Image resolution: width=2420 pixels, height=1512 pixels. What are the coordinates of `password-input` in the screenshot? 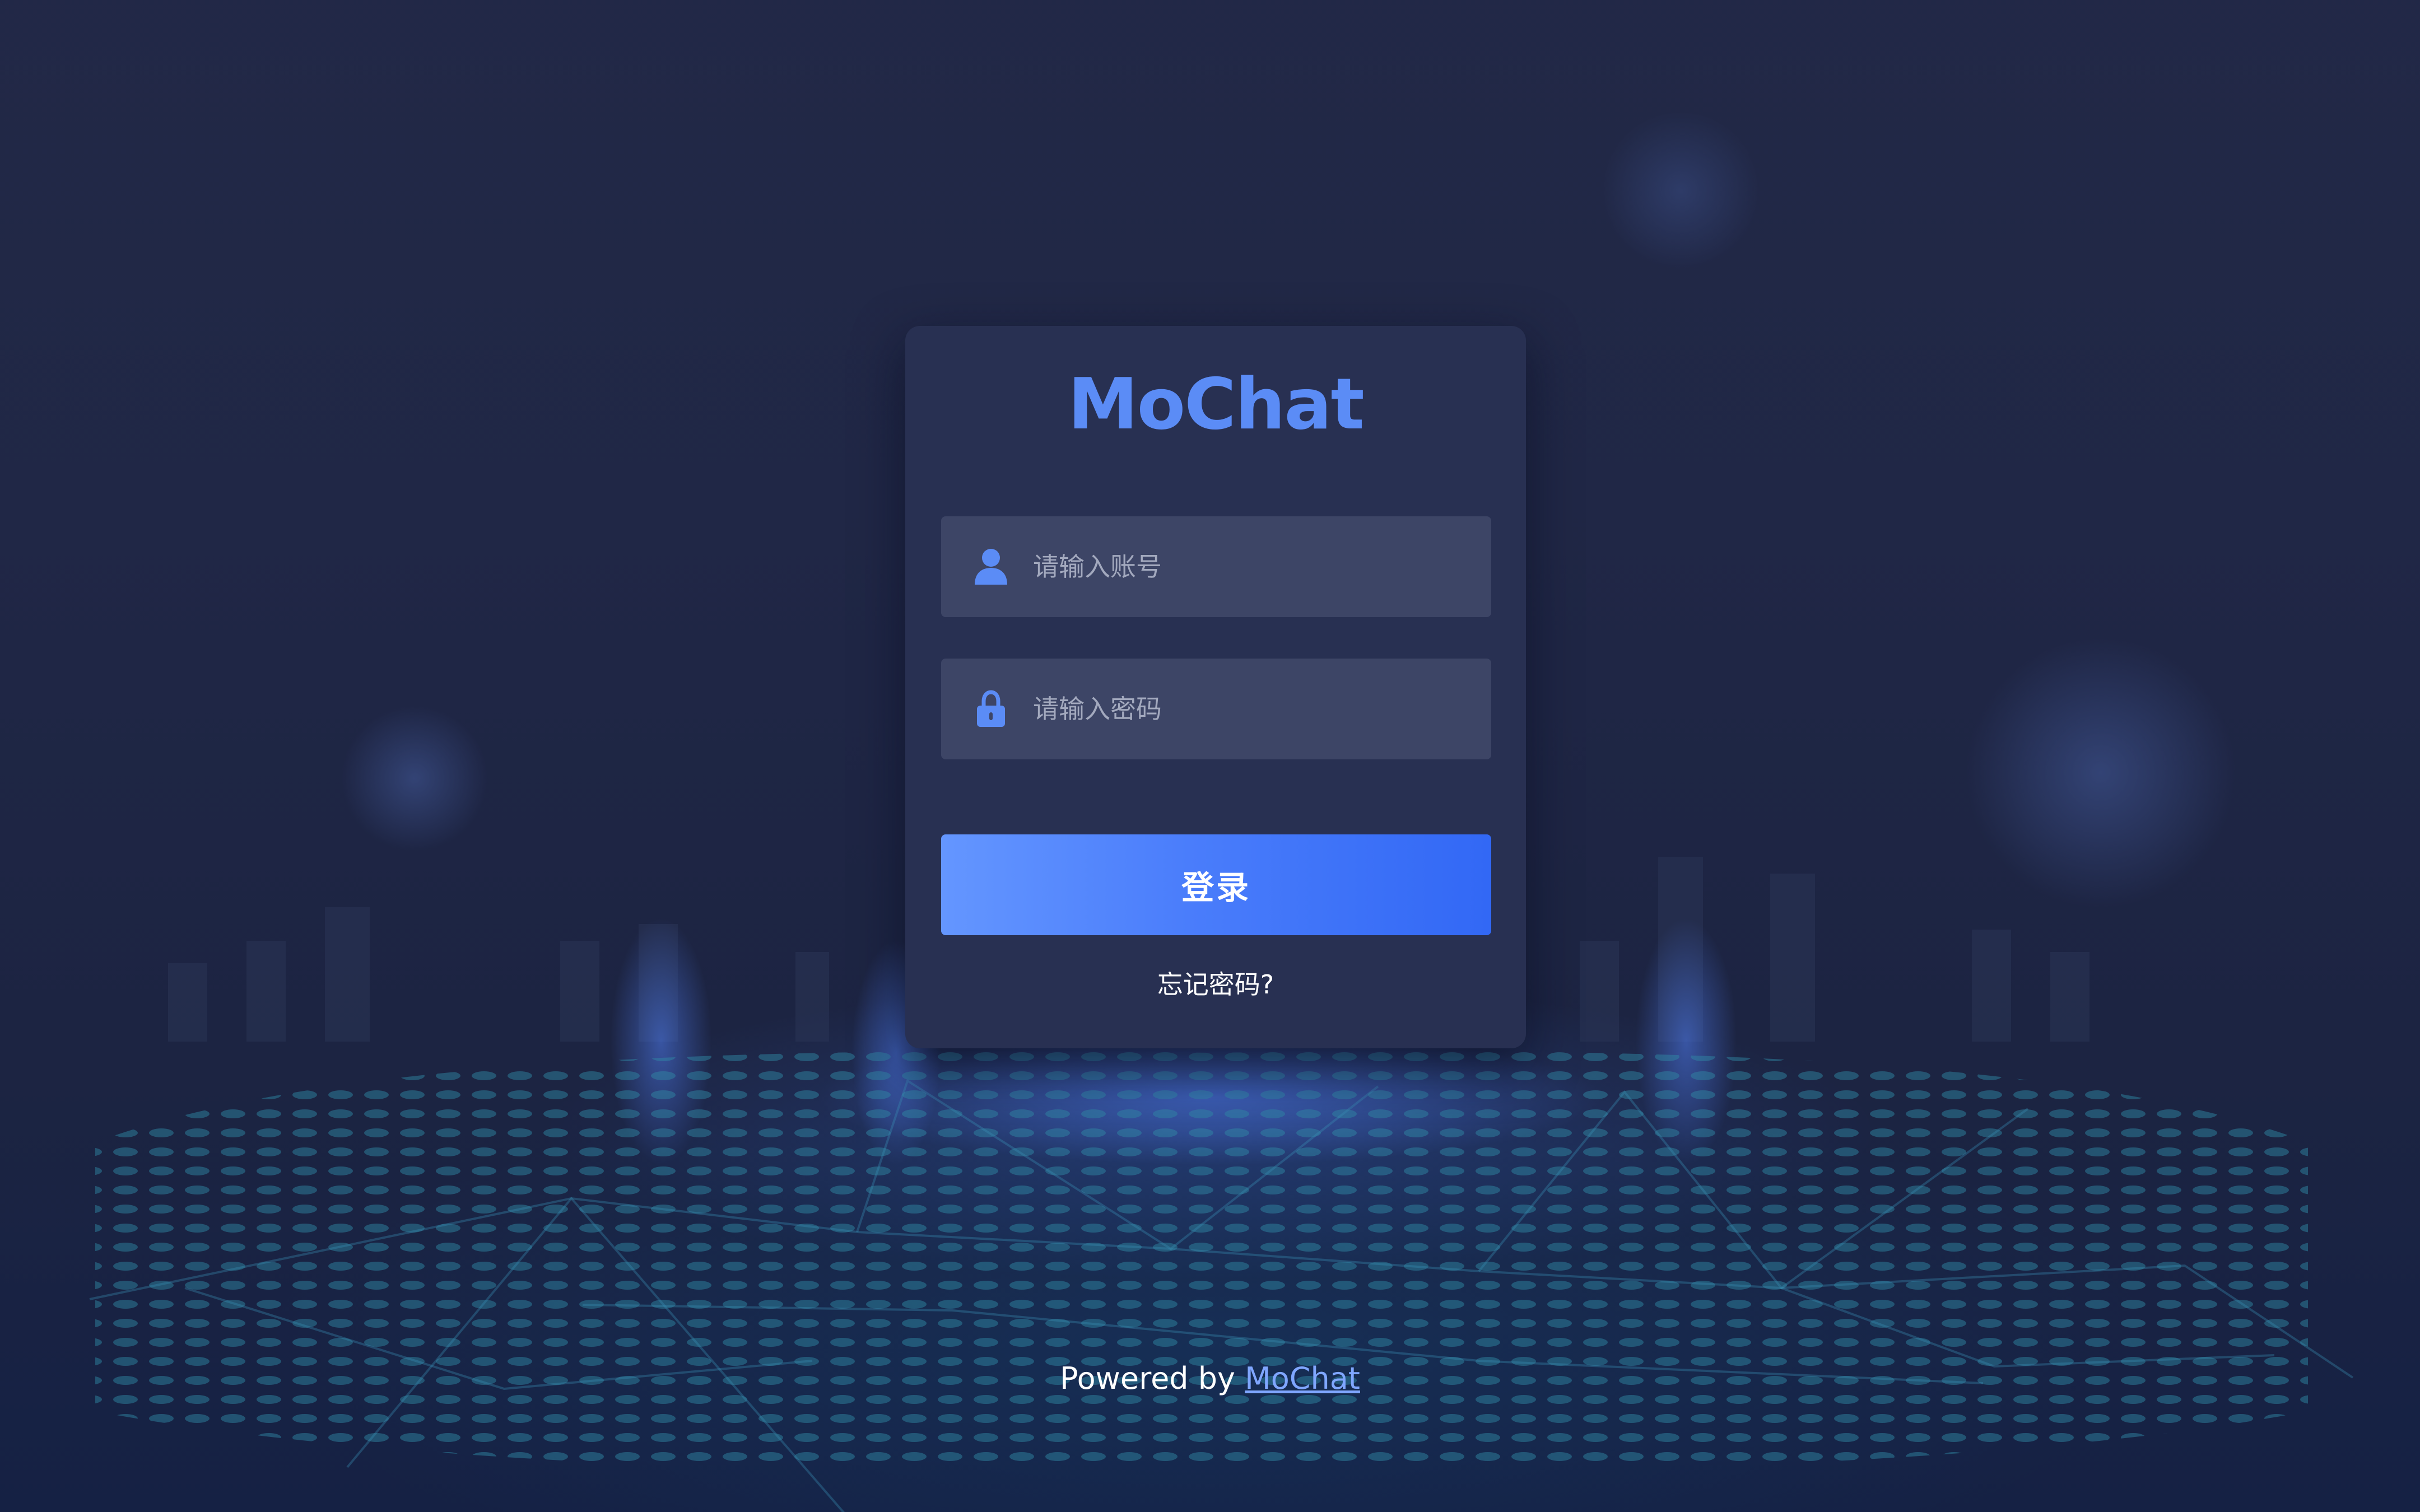 It's located at (1252, 709).